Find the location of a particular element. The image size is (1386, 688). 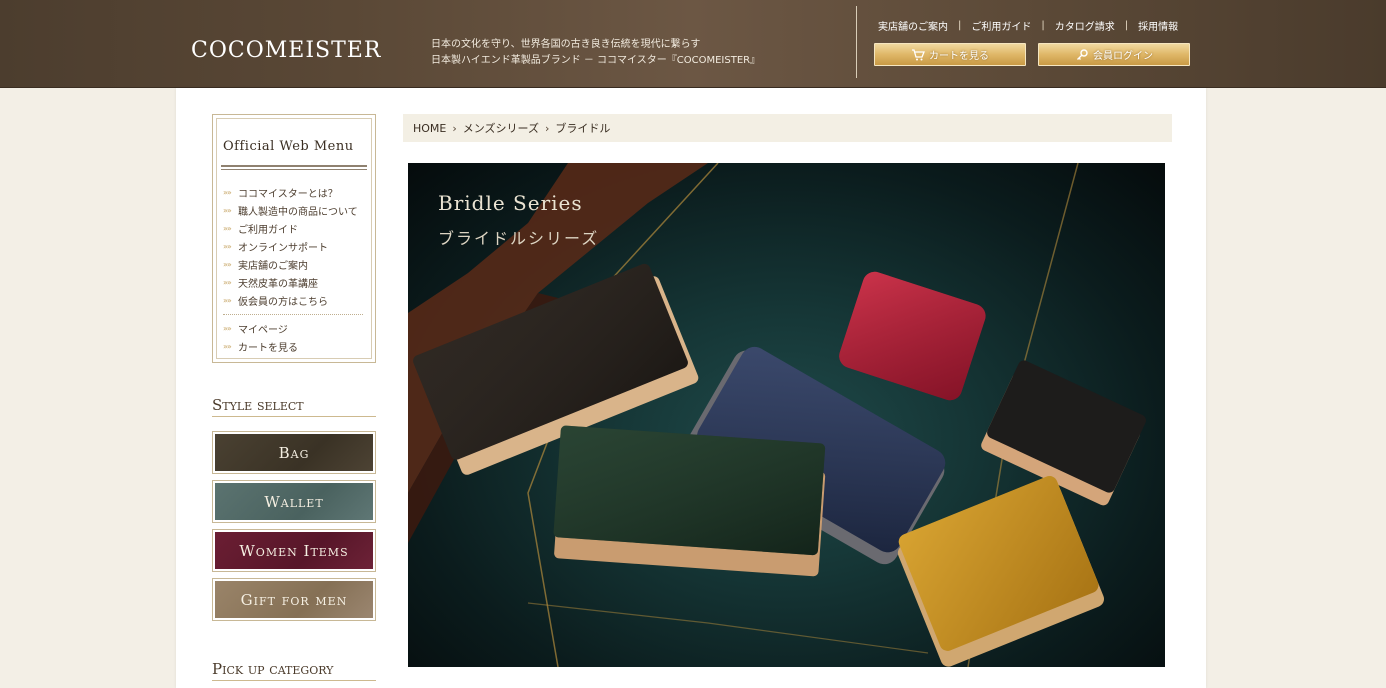

menu-item-provisional-member: »» 仮会員の方はこちら is located at coordinates (293, 300).